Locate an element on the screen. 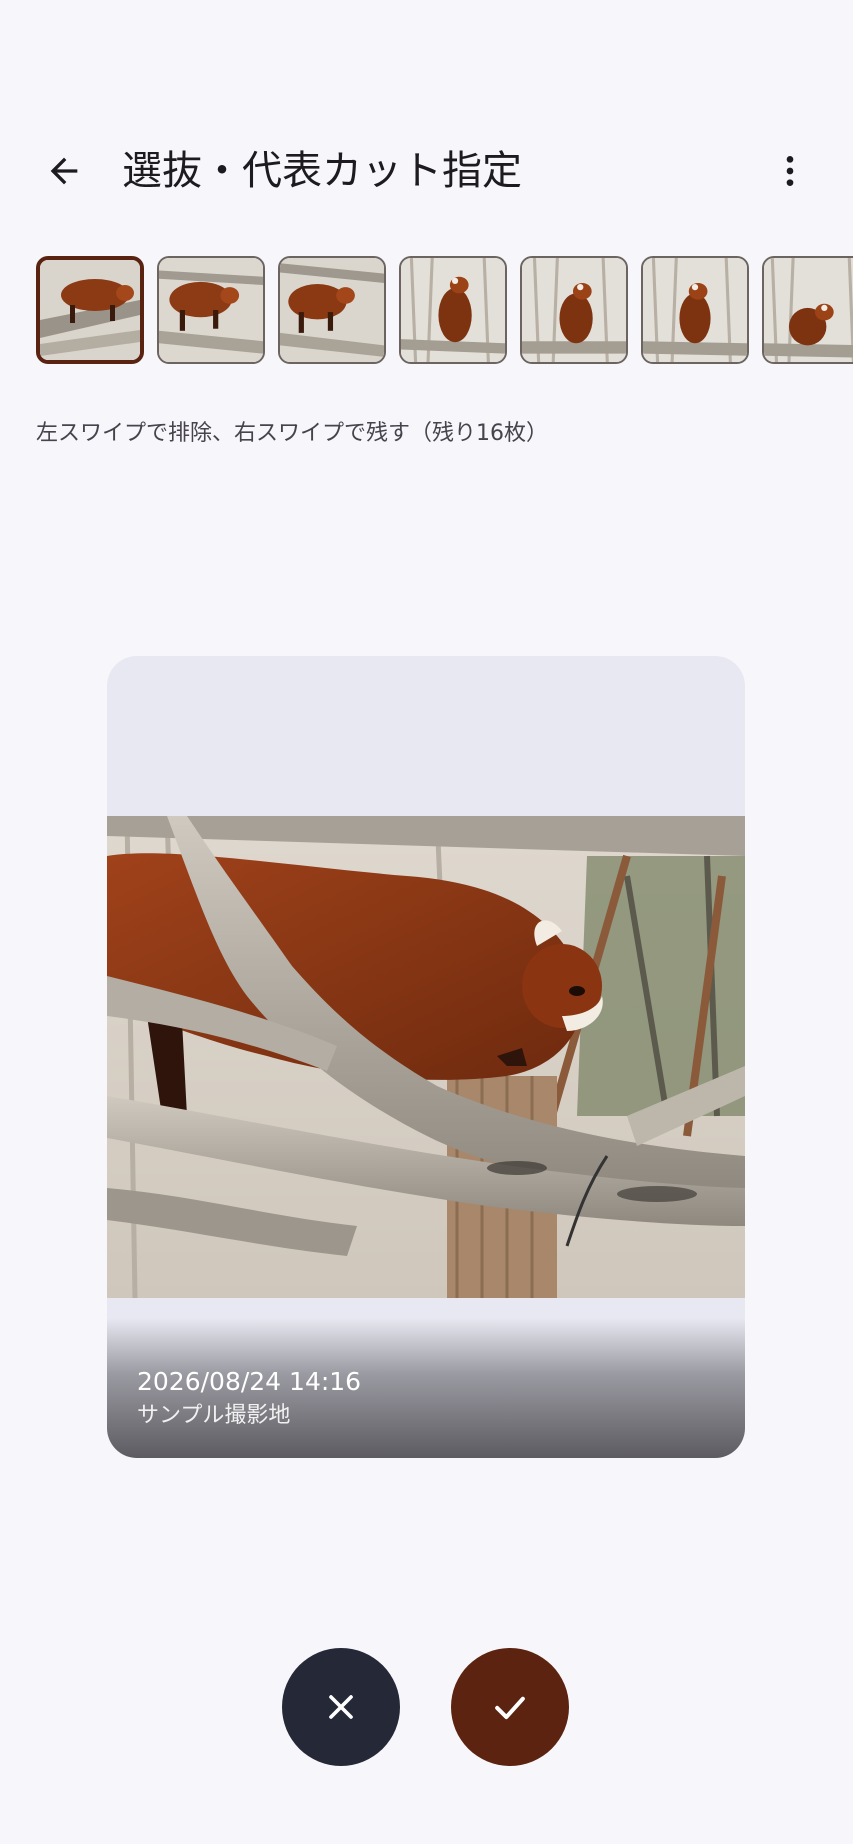 Image resolution: width=853 pixels, height=1844 pixels. photo-filmstrip is located at coordinates (444, 312).